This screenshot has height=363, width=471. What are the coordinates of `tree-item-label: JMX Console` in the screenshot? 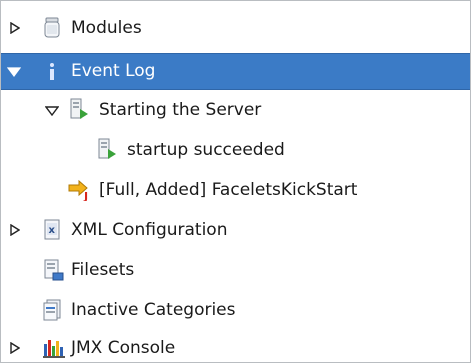 It's located at (123, 348).